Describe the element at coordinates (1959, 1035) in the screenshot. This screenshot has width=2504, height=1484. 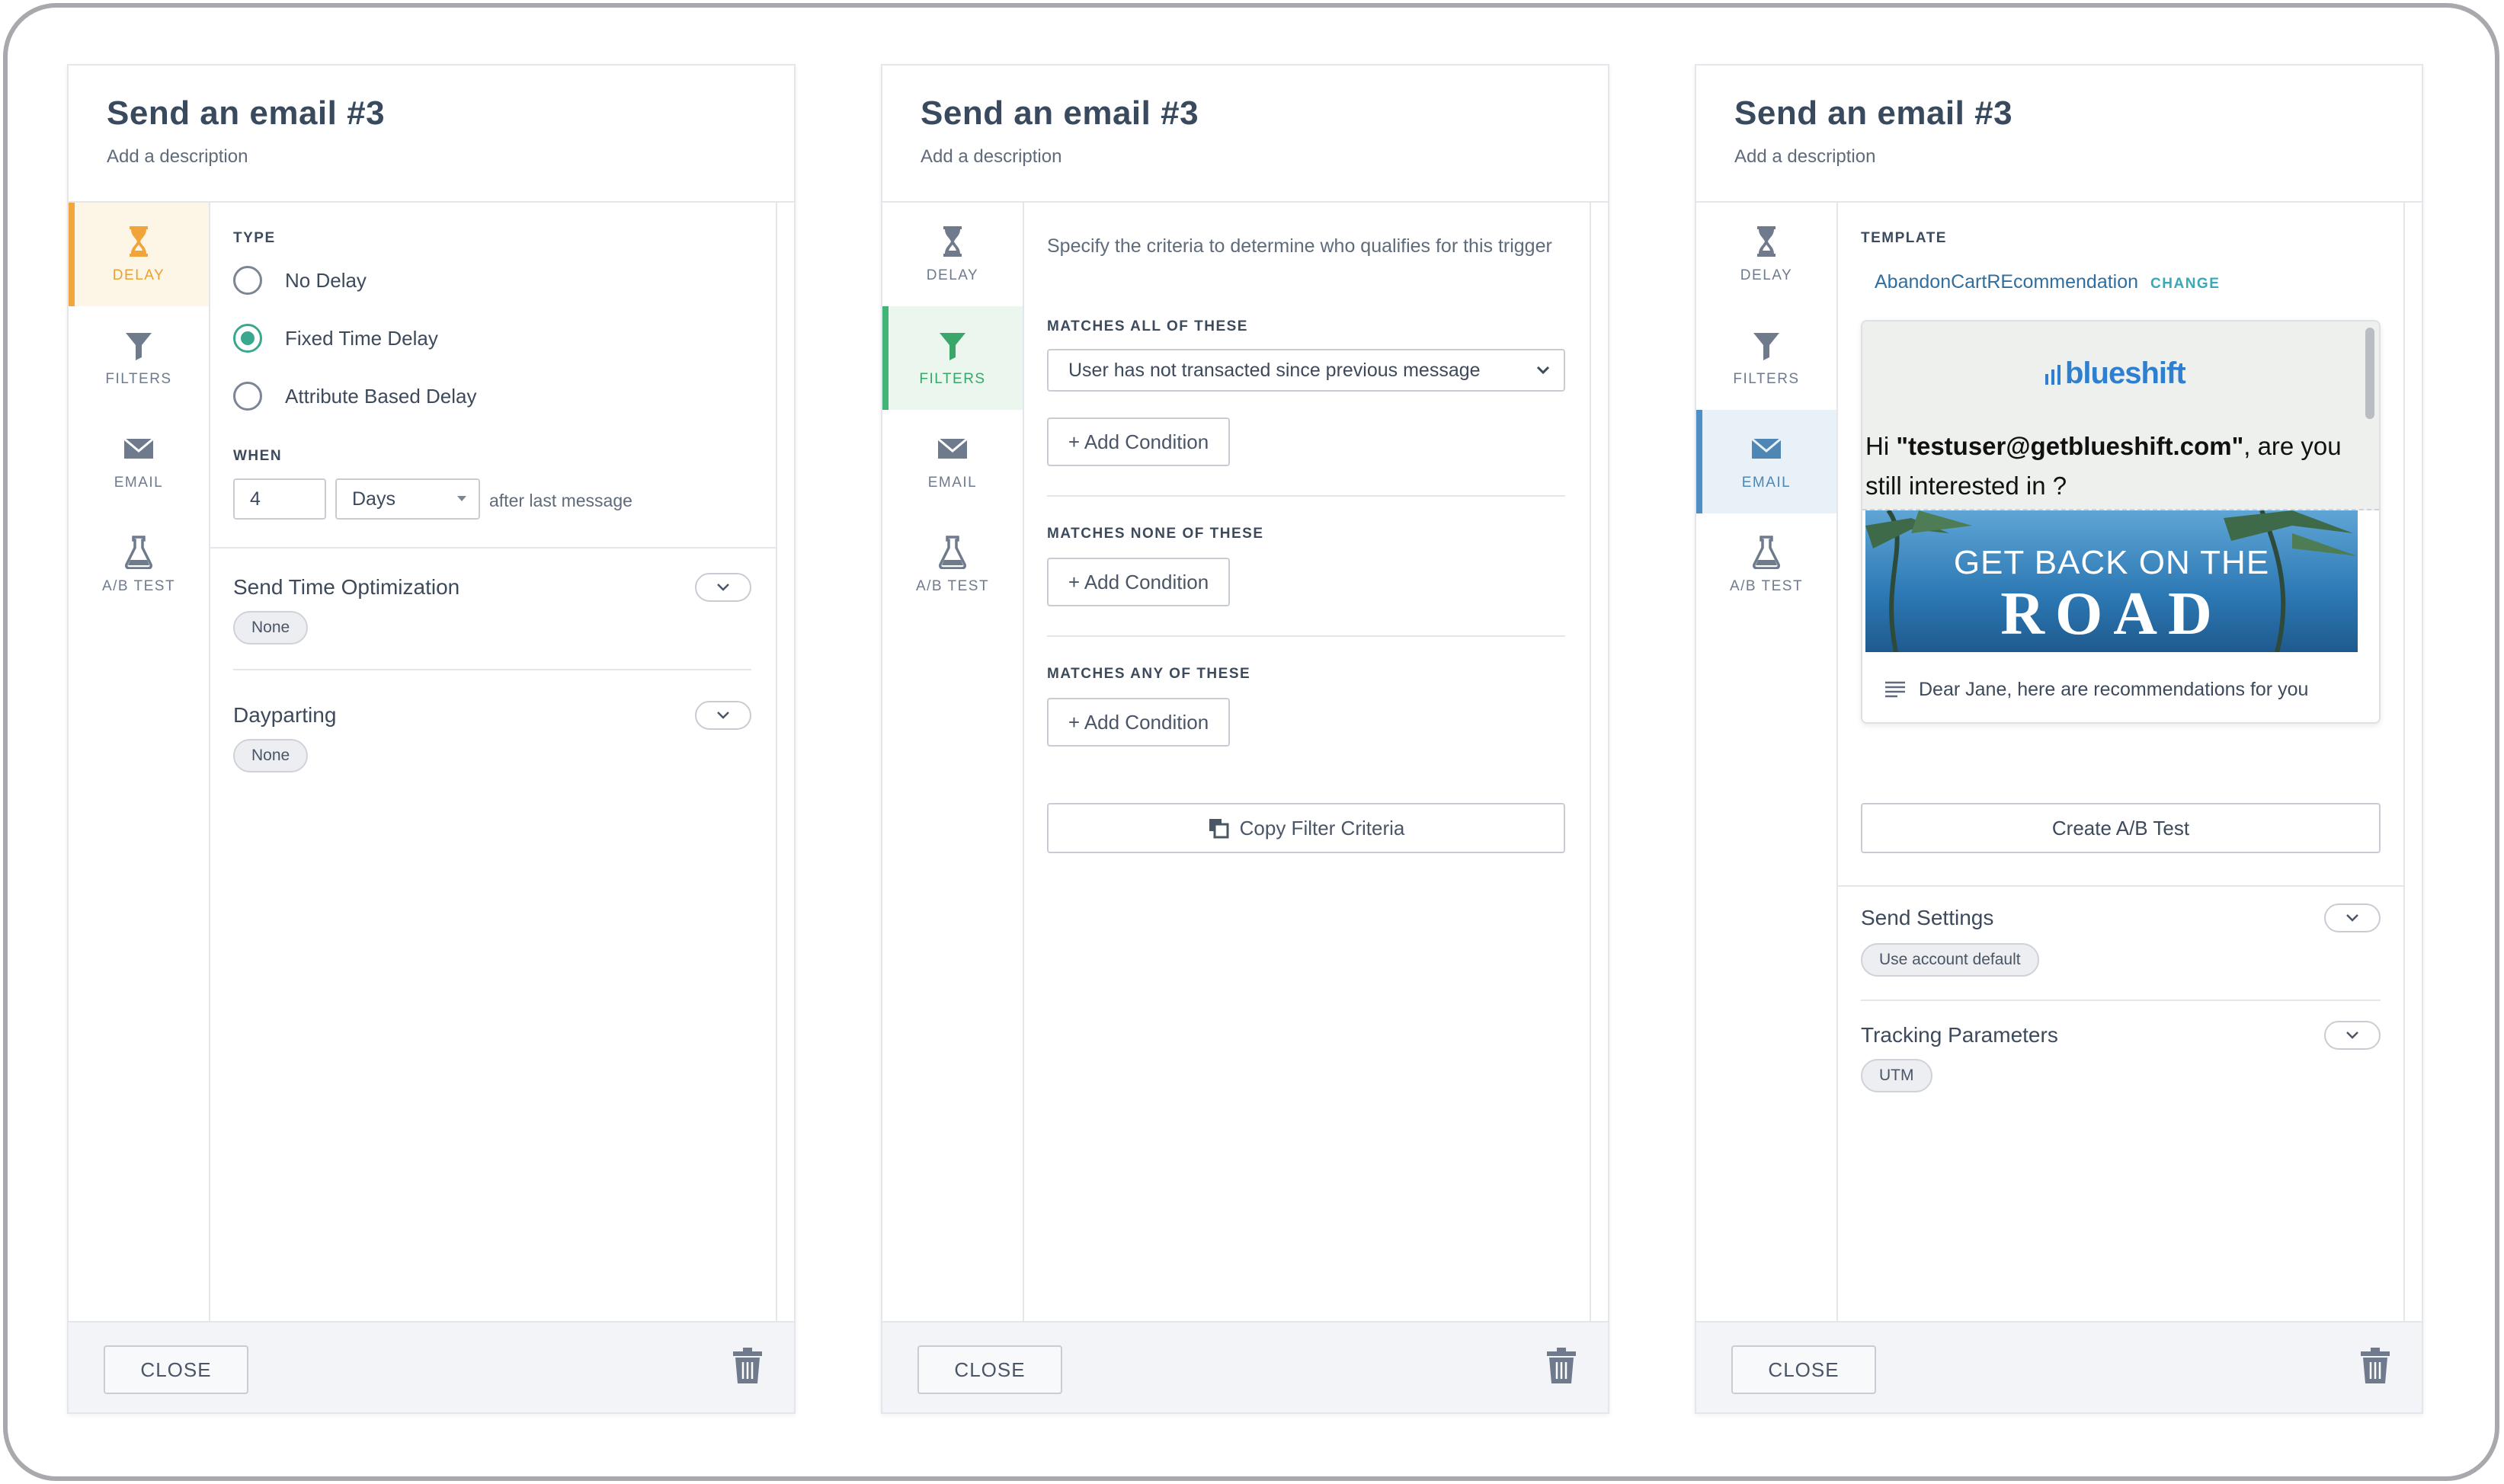
I see `tracking-parameters-title: Tracking Parameters` at that location.